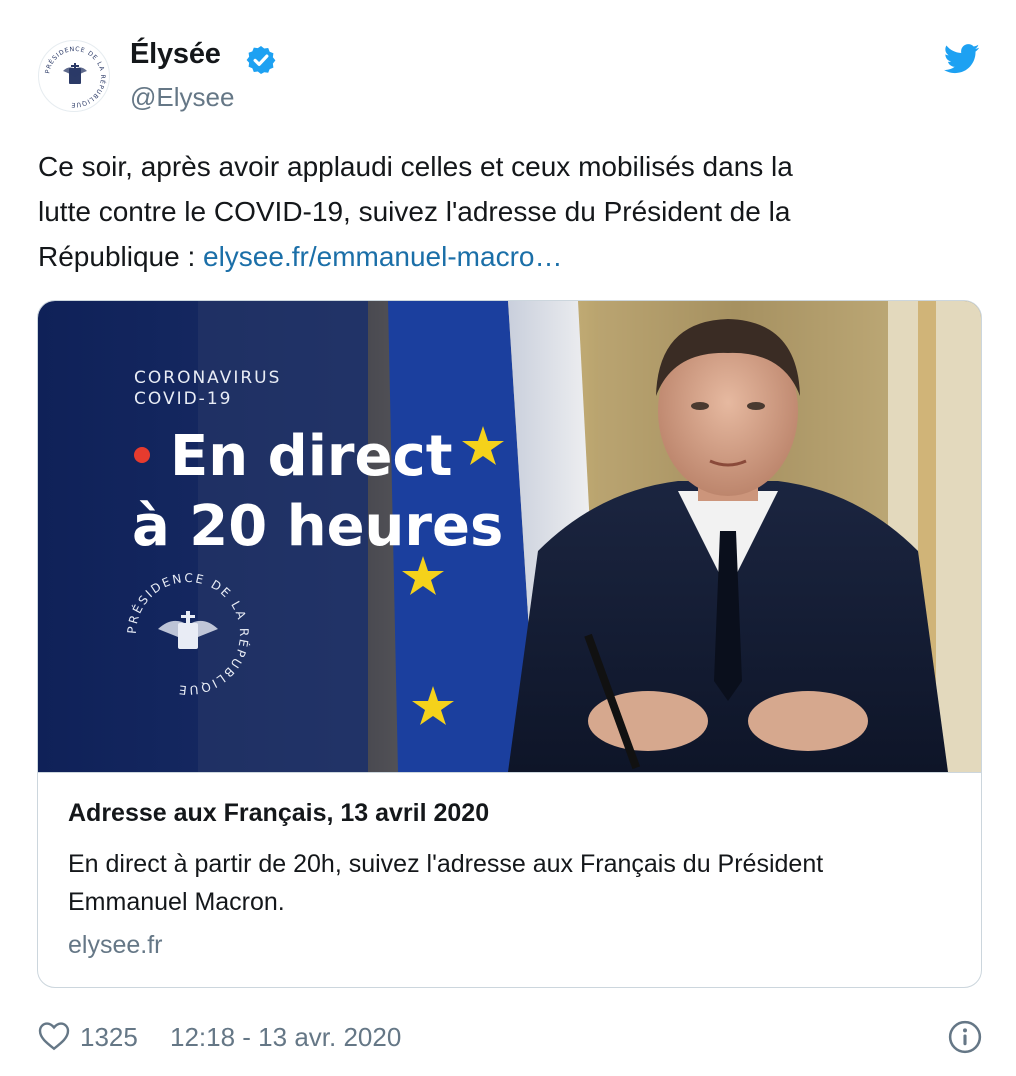 The image size is (1016, 1076). I want to click on account-handle: @Elysee, so click(182, 97).